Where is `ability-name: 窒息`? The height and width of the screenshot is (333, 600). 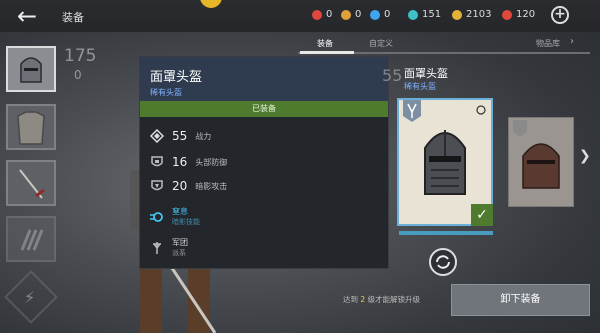 ability-name: 窒息 is located at coordinates (180, 211).